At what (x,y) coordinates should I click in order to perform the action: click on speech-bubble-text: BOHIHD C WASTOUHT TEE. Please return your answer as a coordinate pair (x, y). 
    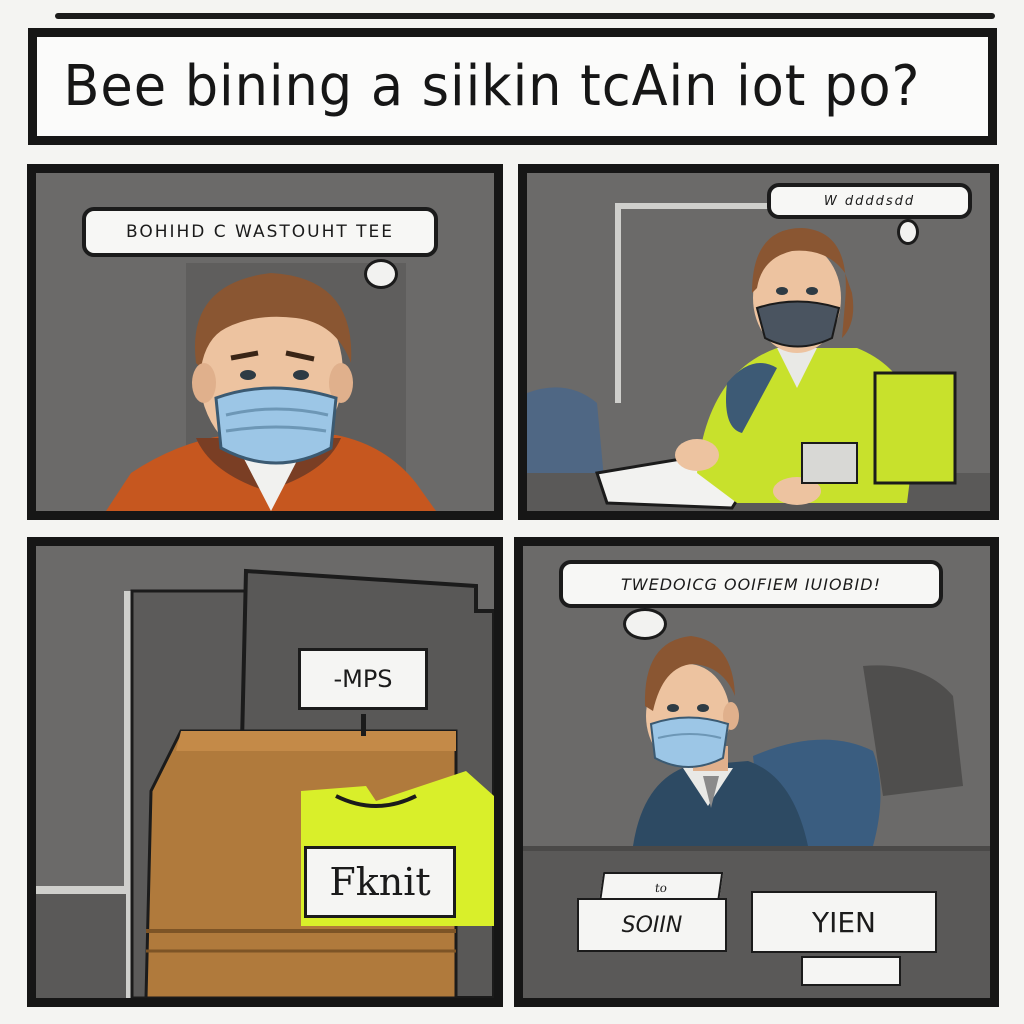
    Looking at the image, I should click on (260, 232).